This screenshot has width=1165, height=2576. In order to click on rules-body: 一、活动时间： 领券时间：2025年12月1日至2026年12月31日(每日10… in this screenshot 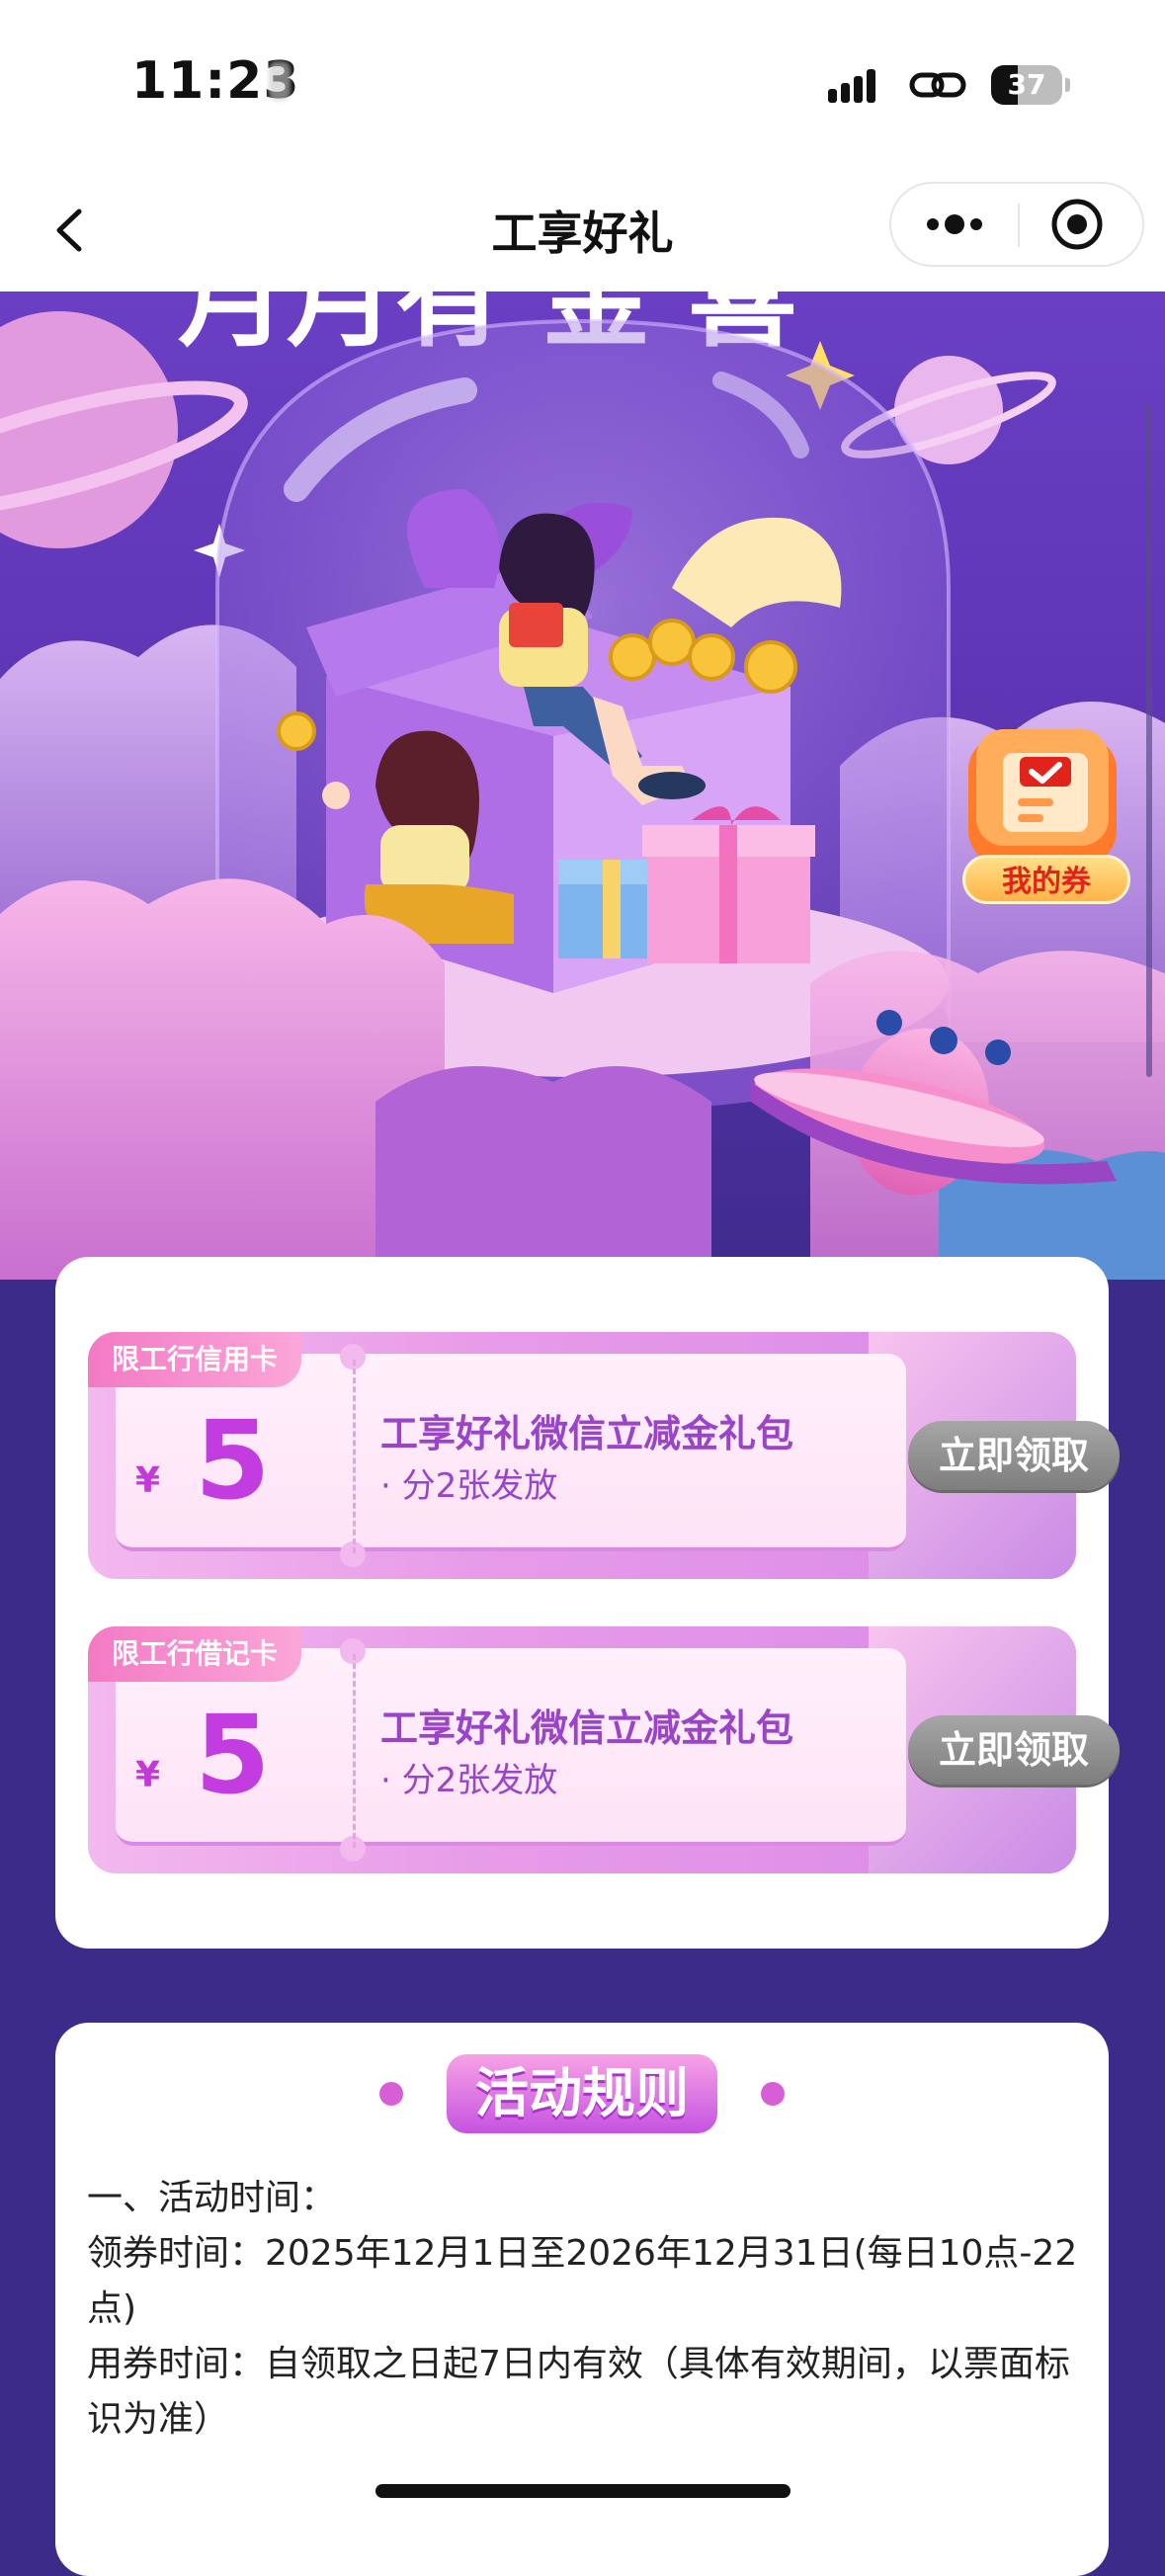, I will do `click(586, 2309)`.